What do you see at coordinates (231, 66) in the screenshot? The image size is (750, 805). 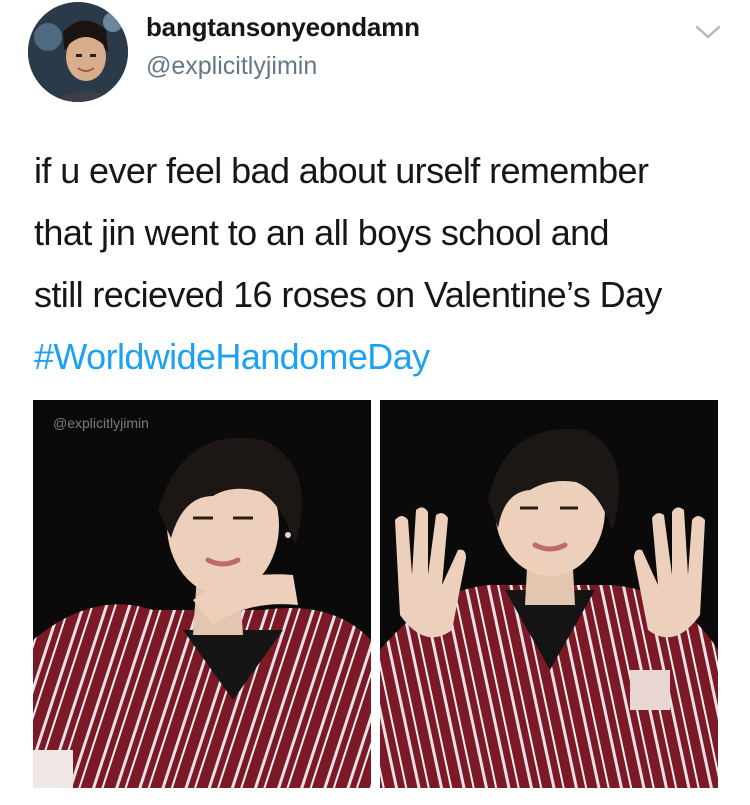 I see `author-handle: @explicitlyjimin` at bounding box center [231, 66].